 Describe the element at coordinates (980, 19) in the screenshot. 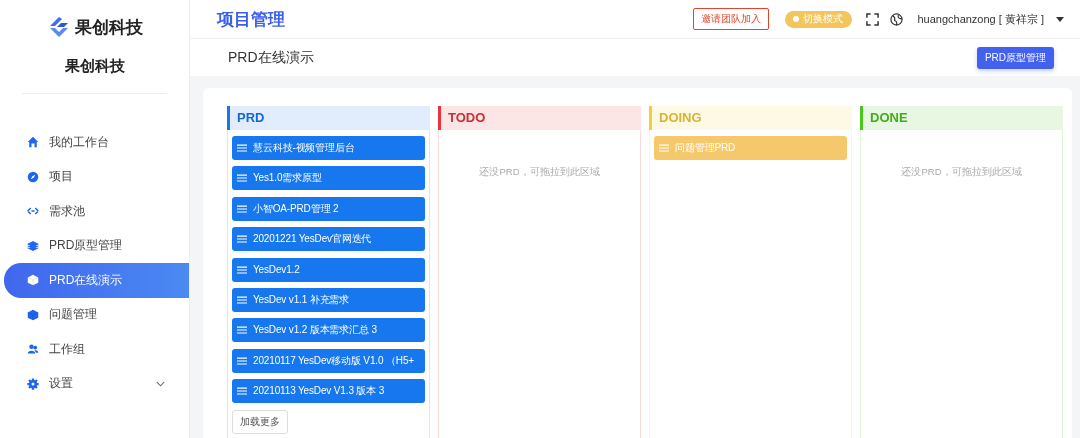

I see `user-name: huangchanzong [ 黄祥宗 ]` at that location.